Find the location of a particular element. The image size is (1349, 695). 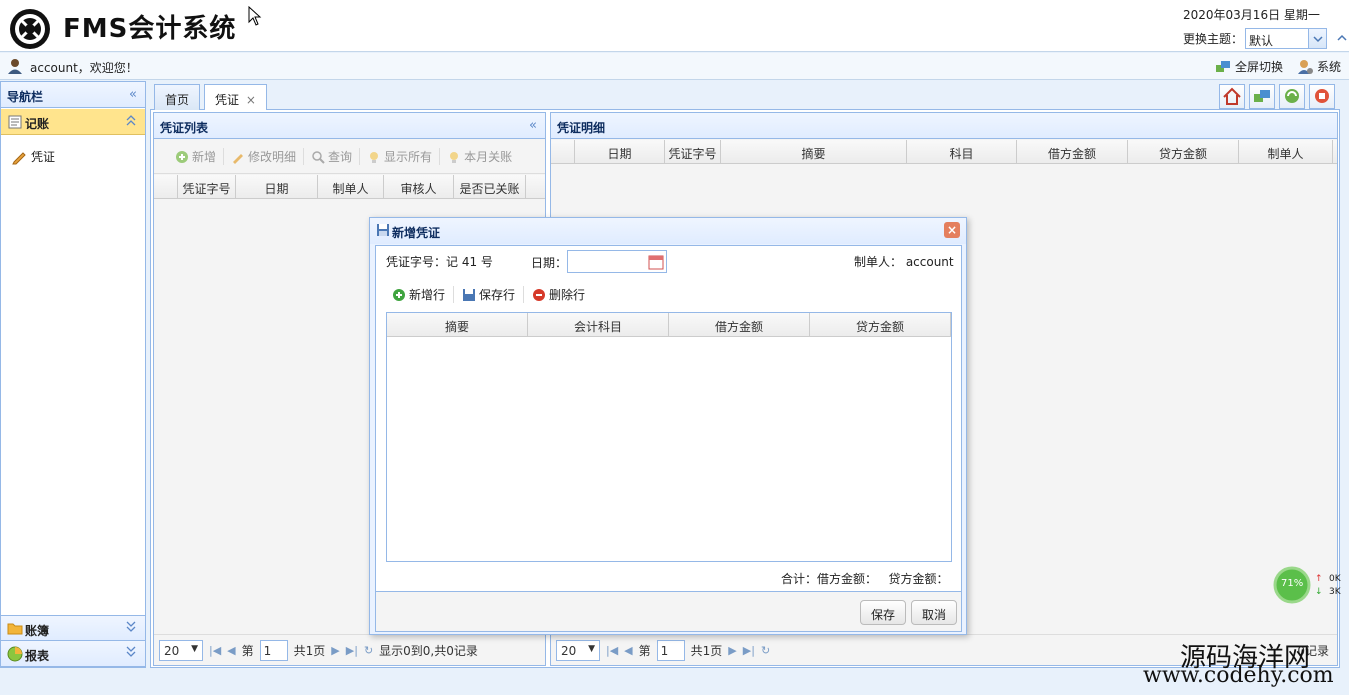

watermark-url: www.codehy.com is located at coordinates (1238, 675).